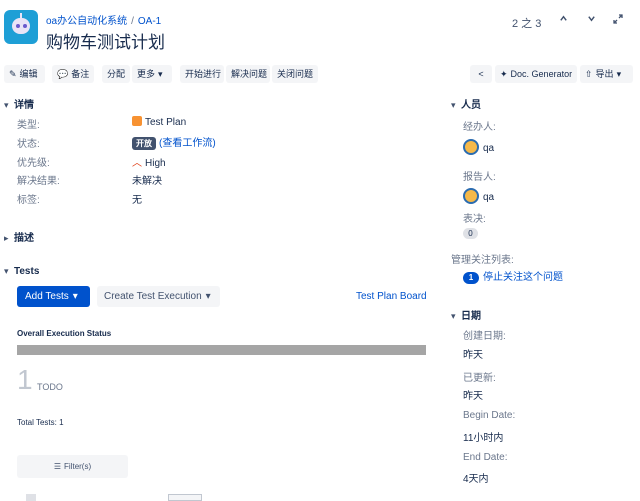 This screenshot has width=640, height=501. What do you see at coordinates (489, 148) in the screenshot?
I see `assignee-name: qa` at bounding box center [489, 148].